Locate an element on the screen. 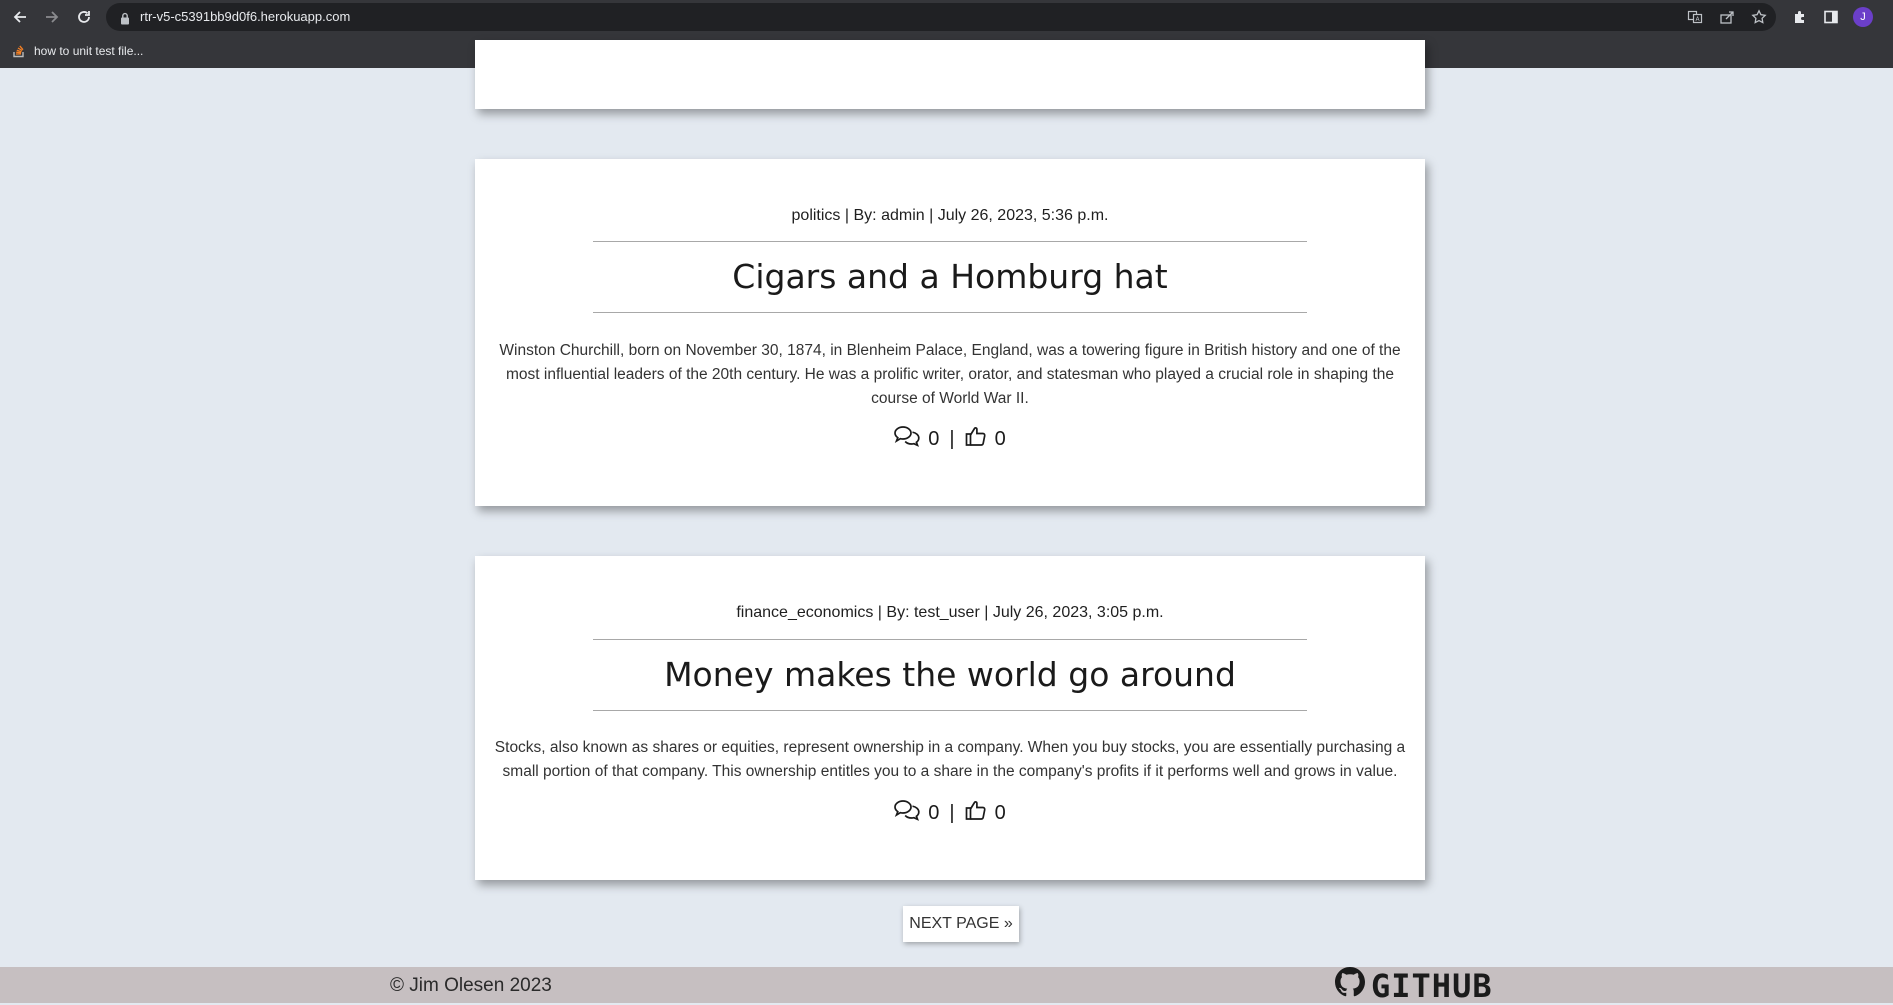 The height and width of the screenshot is (1005, 1893). github-link: GITHUB is located at coordinates (1414, 986).